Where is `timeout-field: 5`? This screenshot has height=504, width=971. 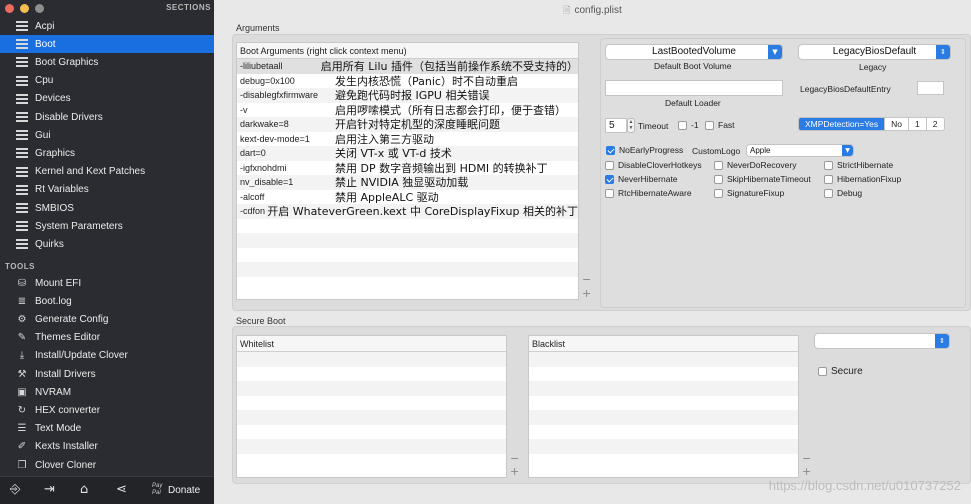 timeout-field: 5 is located at coordinates (616, 125).